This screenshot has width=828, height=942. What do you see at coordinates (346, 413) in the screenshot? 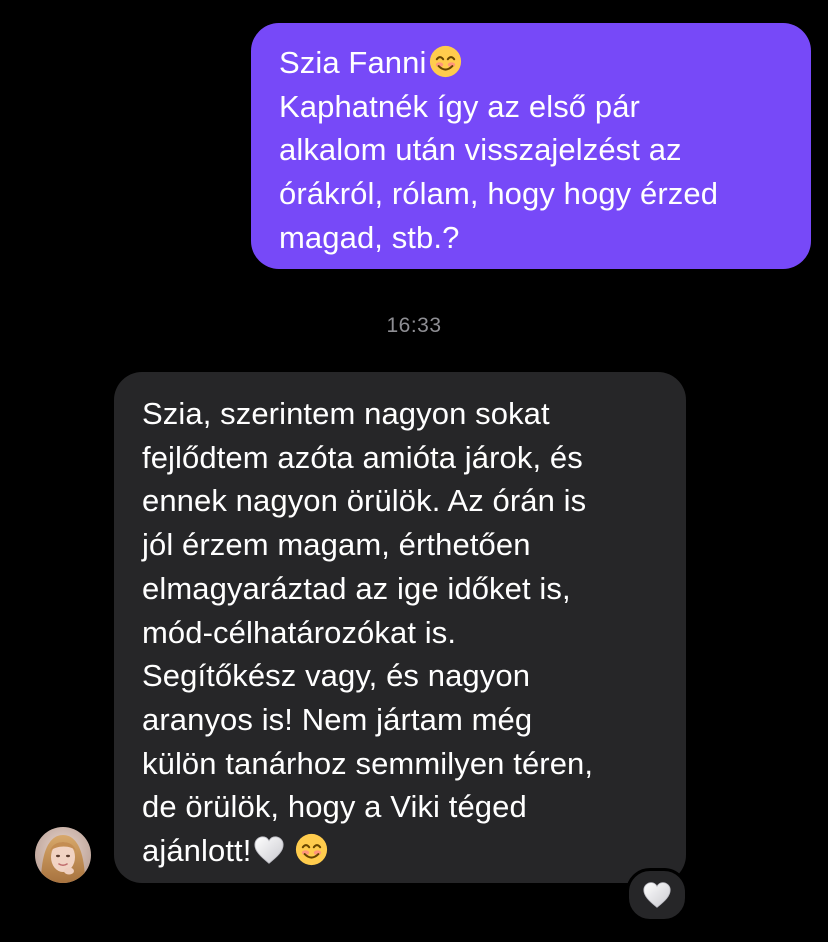
I see `message-line: Szia, szerintem nagyon sokat` at bounding box center [346, 413].